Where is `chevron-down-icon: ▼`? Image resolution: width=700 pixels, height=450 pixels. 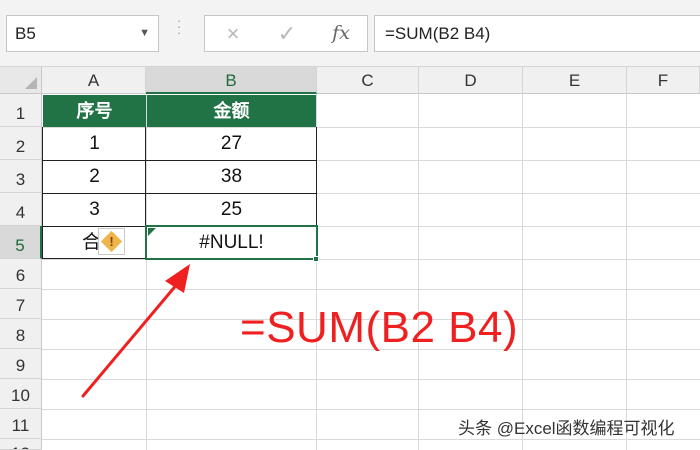 chevron-down-icon: ▼ is located at coordinates (144, 33).